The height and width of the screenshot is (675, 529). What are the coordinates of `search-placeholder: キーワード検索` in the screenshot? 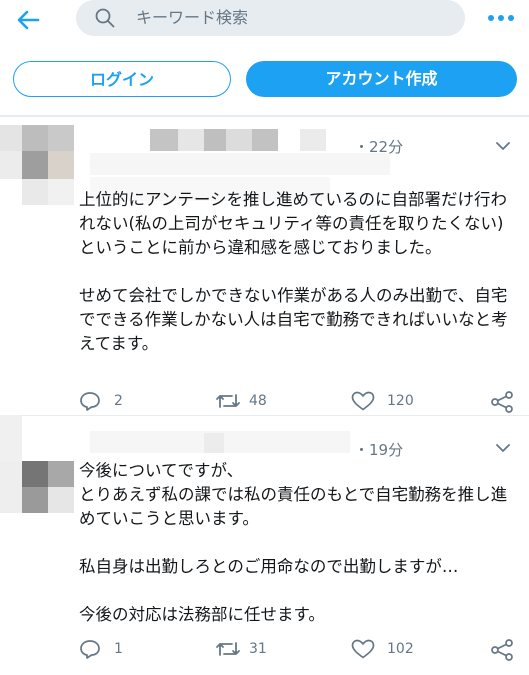 It's located at (192, 17).